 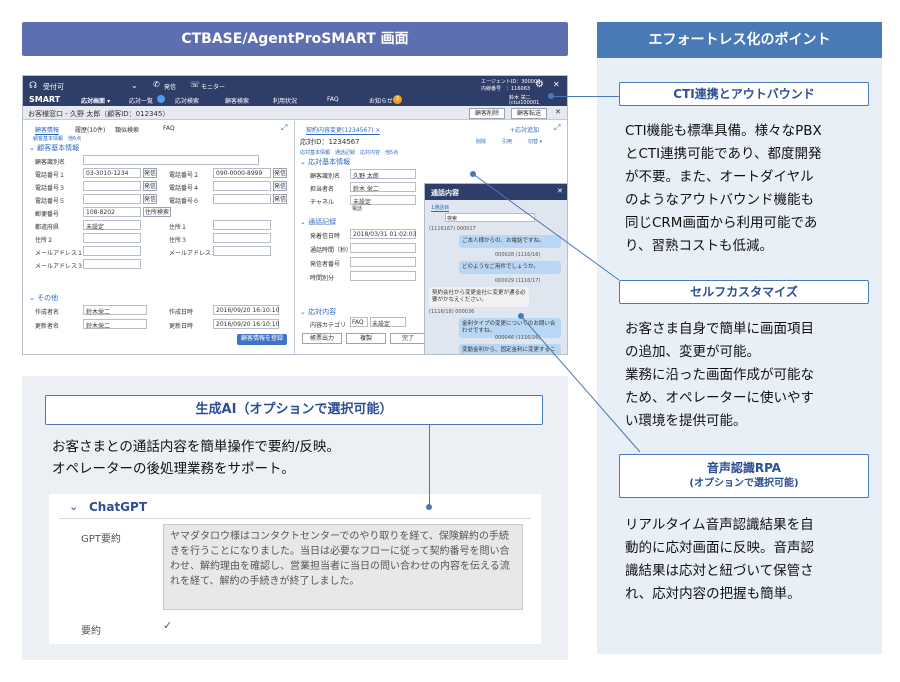 I want to click on connector-svg, so click(x=556, y=313).